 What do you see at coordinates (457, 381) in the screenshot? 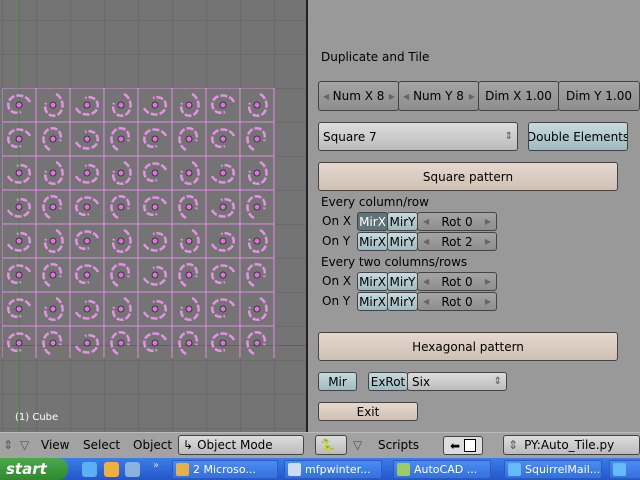
I see `six-dropdown: Six ⇕` at bounding box center [457, 381].